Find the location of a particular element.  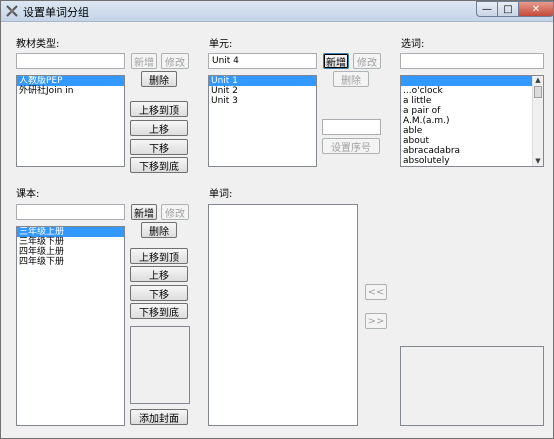

close-button: ✕ is located at coordinates (536, 9).